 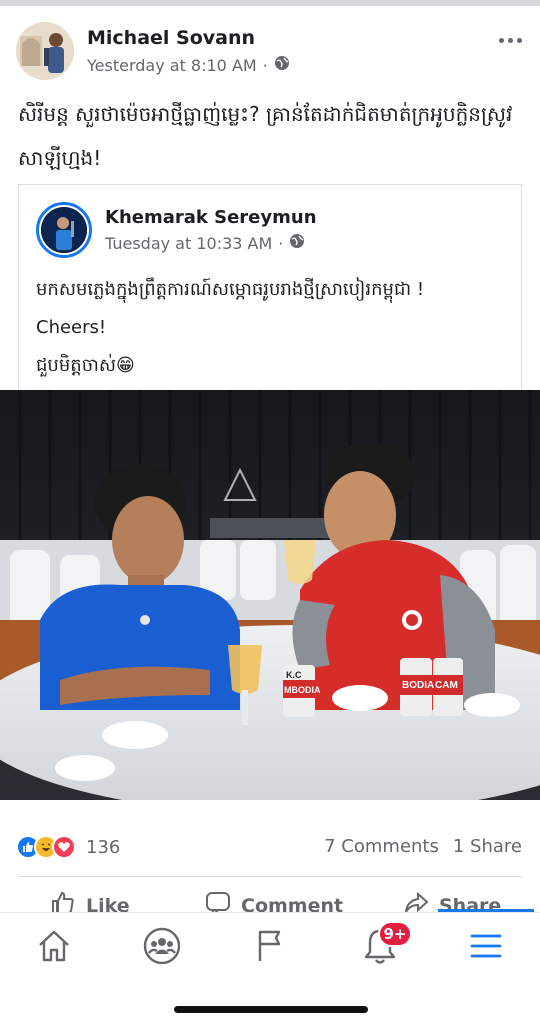 I want to click on tab-groups, so click(x=162, y=948).